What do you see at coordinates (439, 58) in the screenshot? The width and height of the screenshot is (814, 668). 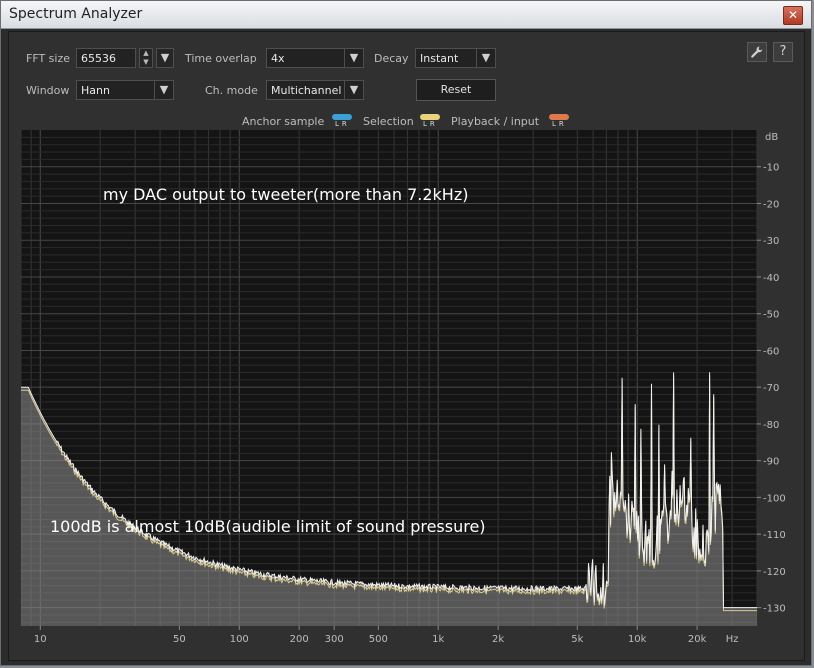 I see `decay-value: Instant` at bounding box center [439, 58].